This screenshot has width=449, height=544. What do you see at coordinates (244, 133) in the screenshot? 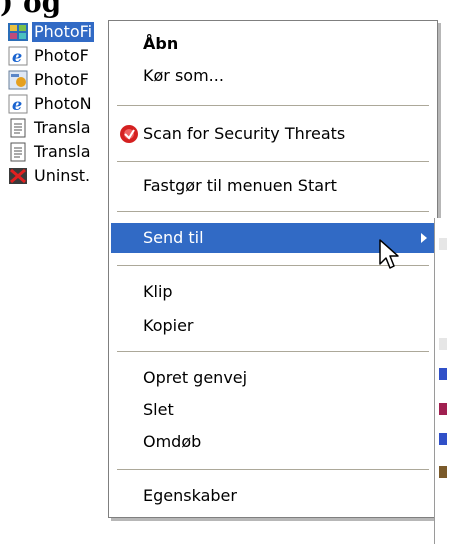
I see `menu-item-label: Scan for Security Threats` at bounding box center [244, 133].